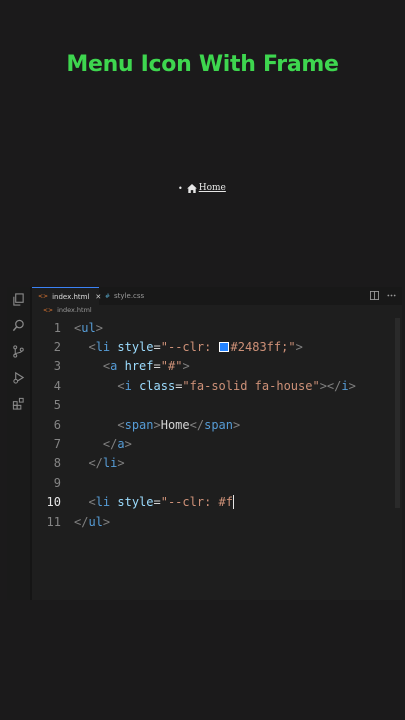 The width and height of the screenshot is (405, 720). I want to click on breadcrumb-file: index.html, so click(74, 310).